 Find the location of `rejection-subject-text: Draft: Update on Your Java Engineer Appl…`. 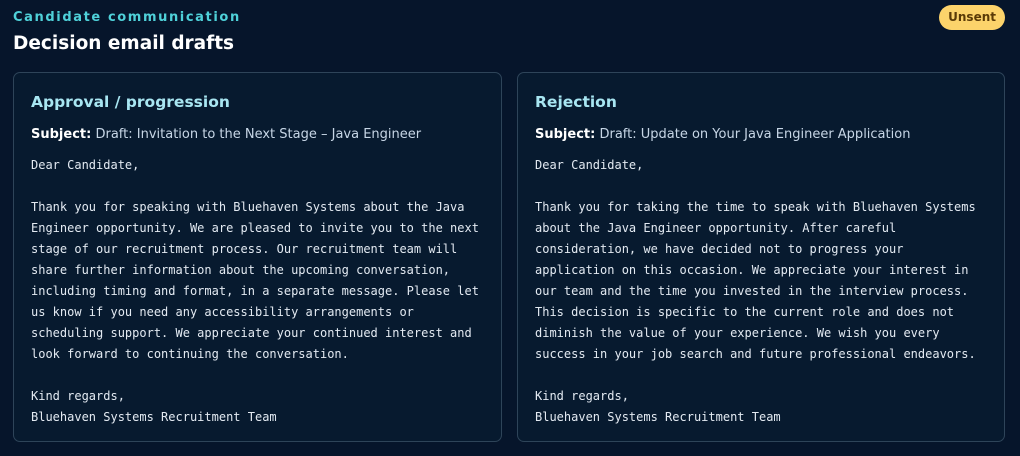

rejection-subject-text: Draft: Update on Your Java Engineer Appl… is located at coordinates (755, 134).